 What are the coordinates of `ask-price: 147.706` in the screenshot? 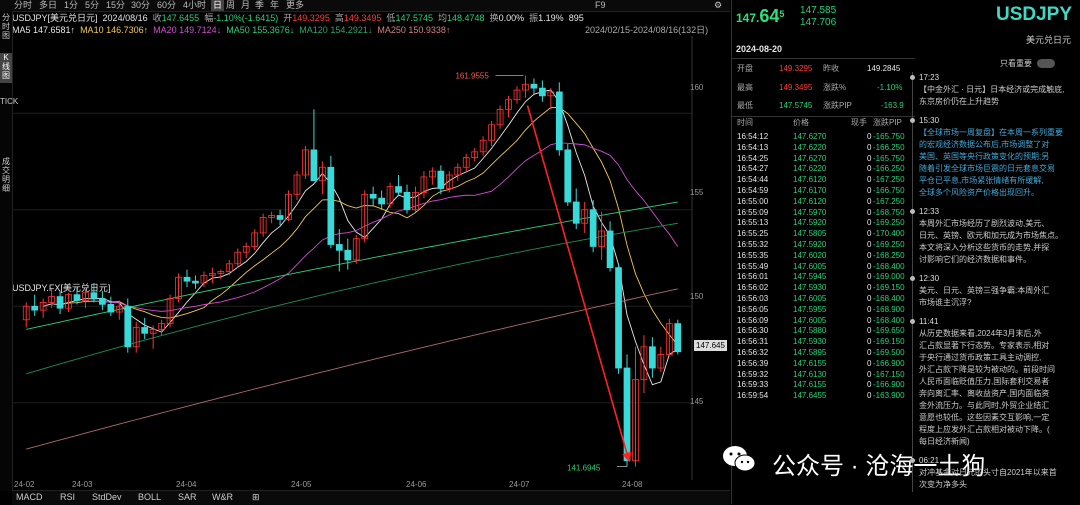 It's located at (818, 22).